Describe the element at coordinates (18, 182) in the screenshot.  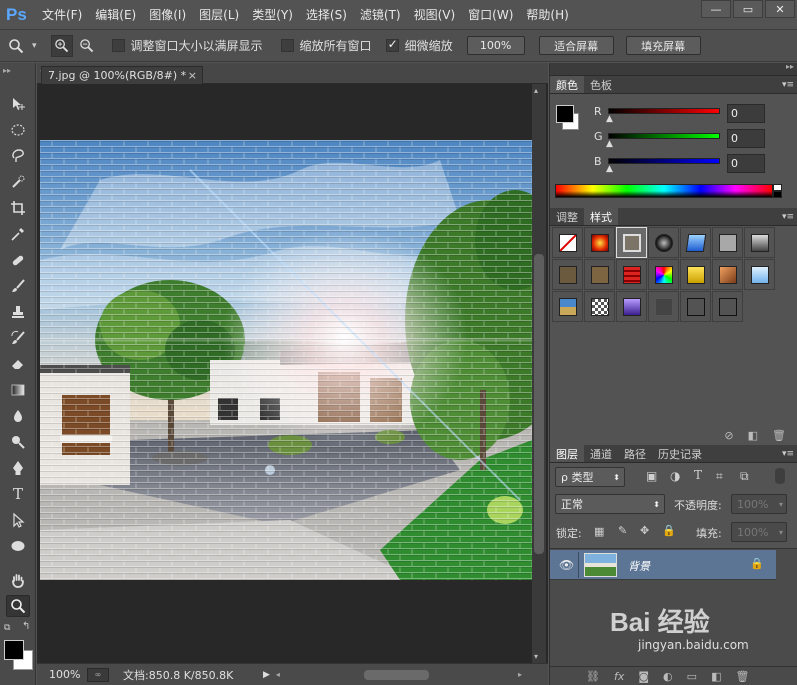
I see `quick-select-tool-icon` at that location.